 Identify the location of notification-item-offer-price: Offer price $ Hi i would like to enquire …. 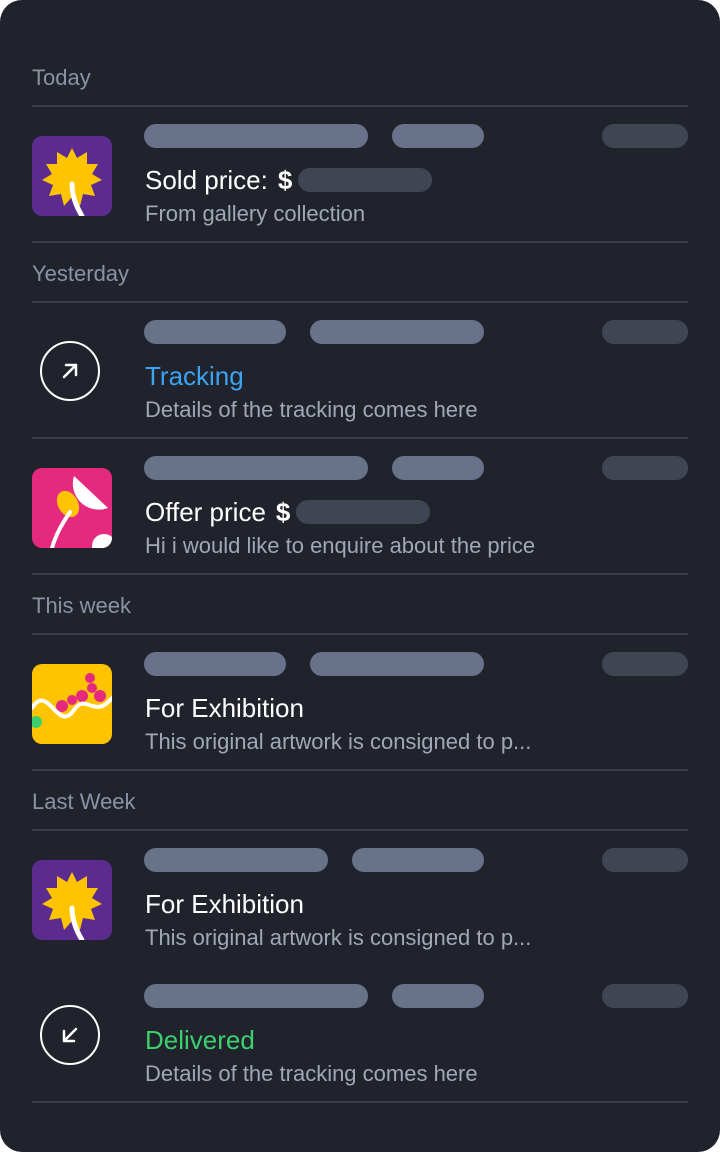
(360, 506).